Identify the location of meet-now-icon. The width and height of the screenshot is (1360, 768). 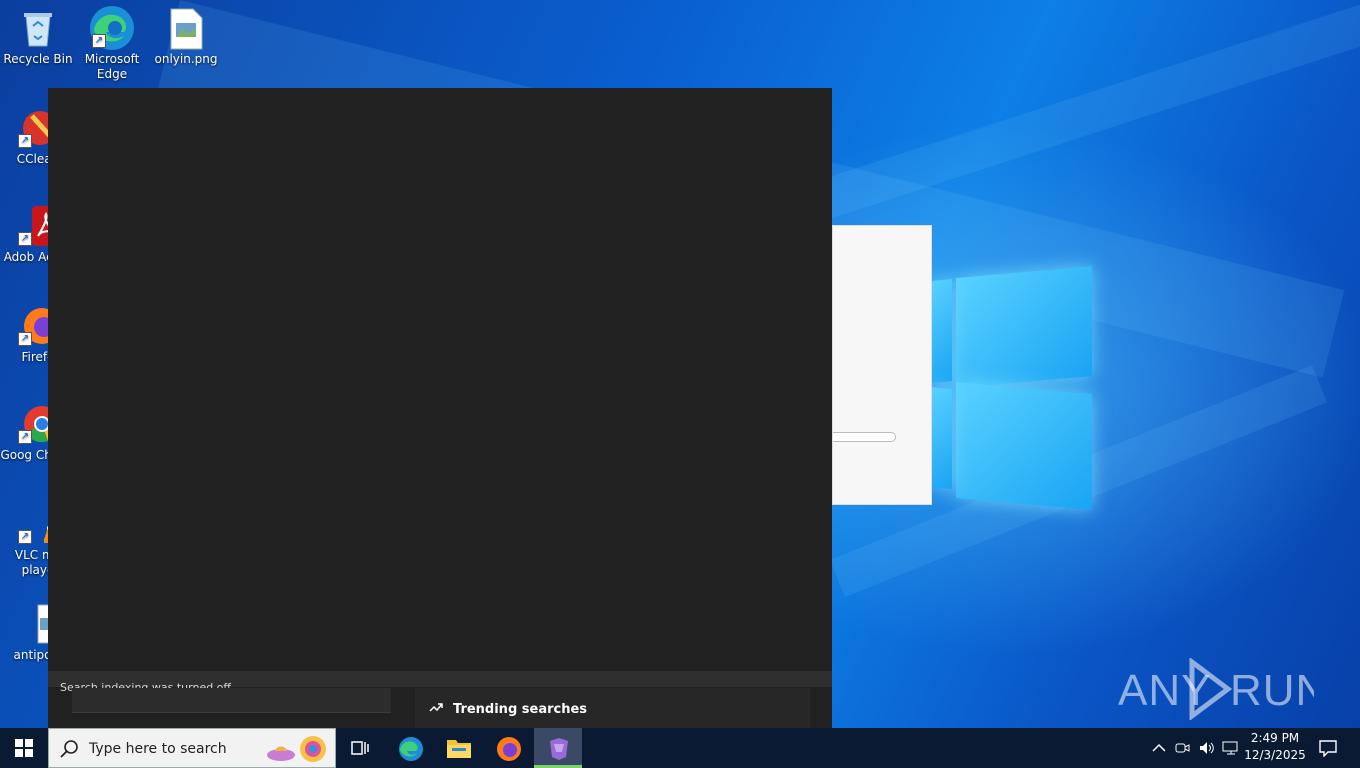
(1182, 748).